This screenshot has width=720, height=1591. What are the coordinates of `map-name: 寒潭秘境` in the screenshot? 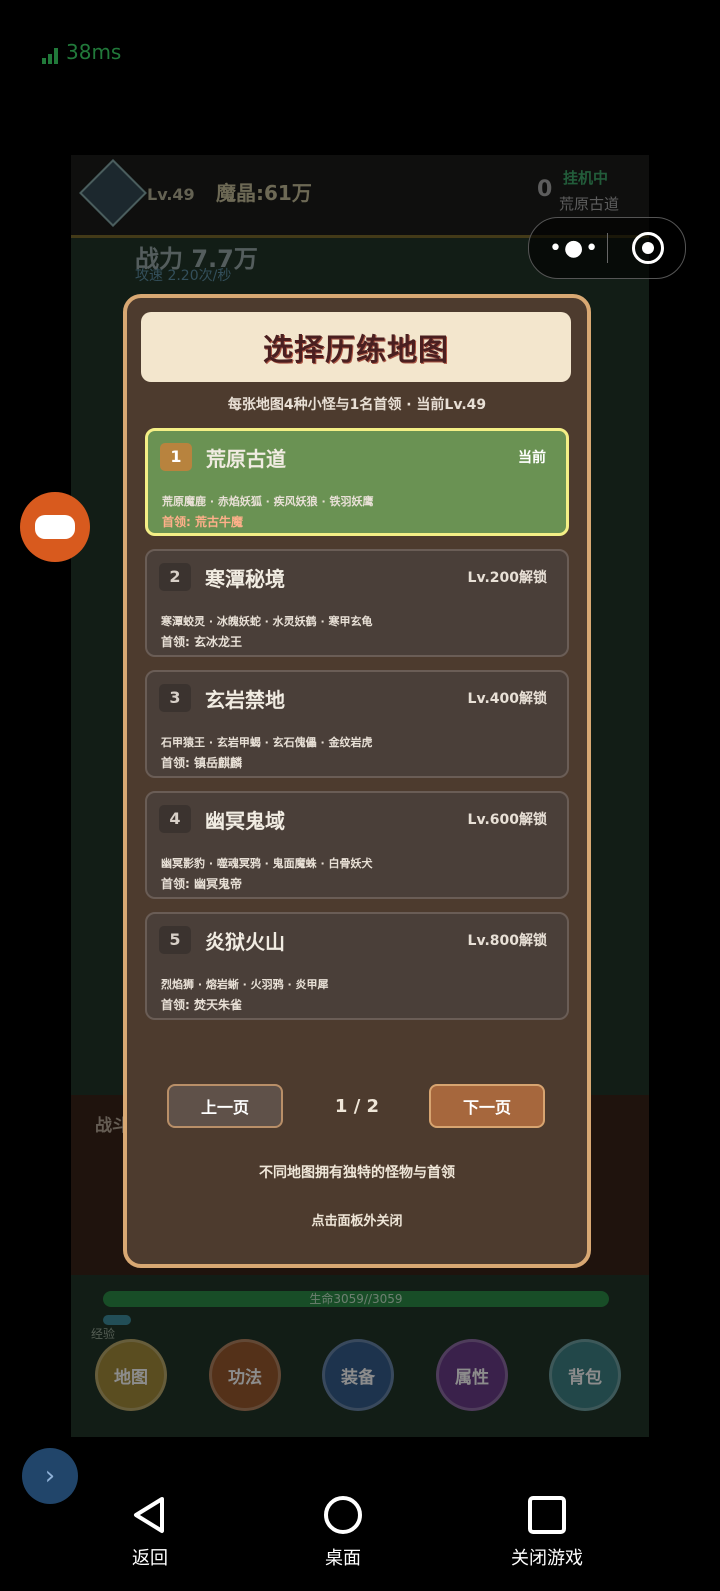 It's located at (245, 579).